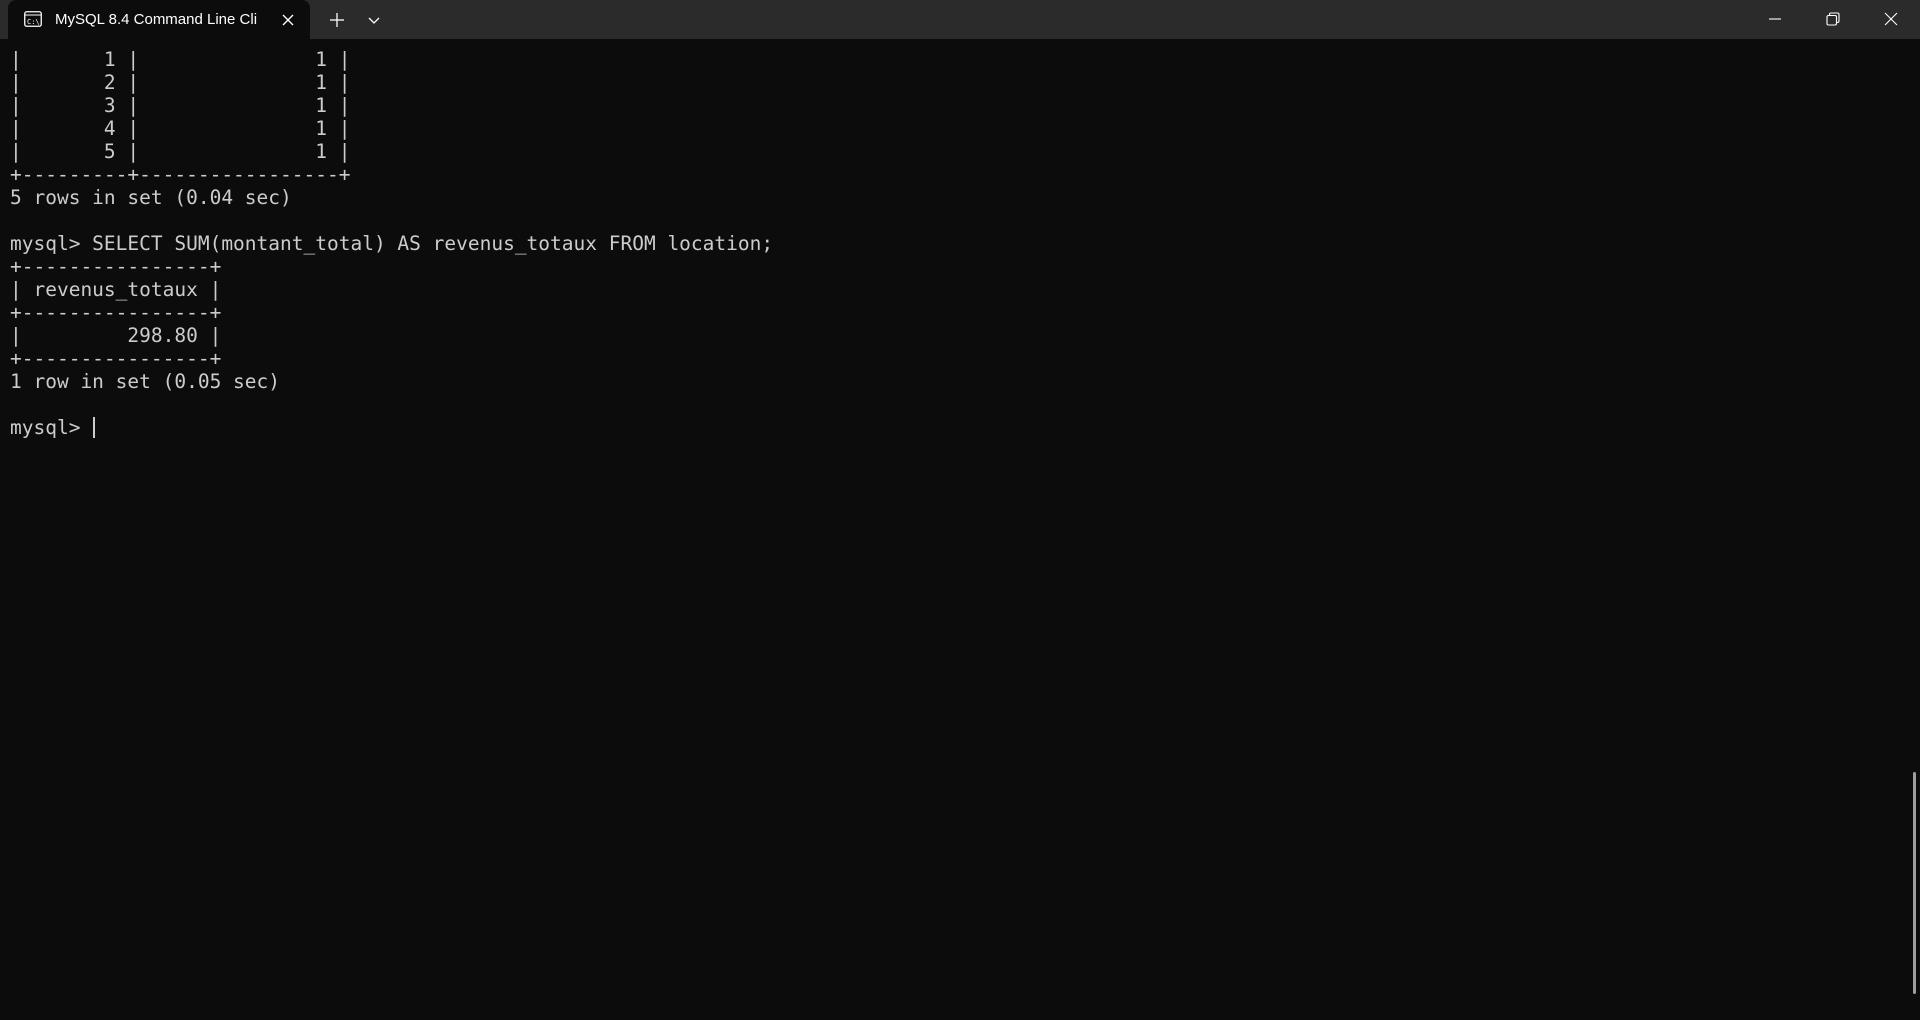  I want to click on chevron-down-icon, so click(374, 20).